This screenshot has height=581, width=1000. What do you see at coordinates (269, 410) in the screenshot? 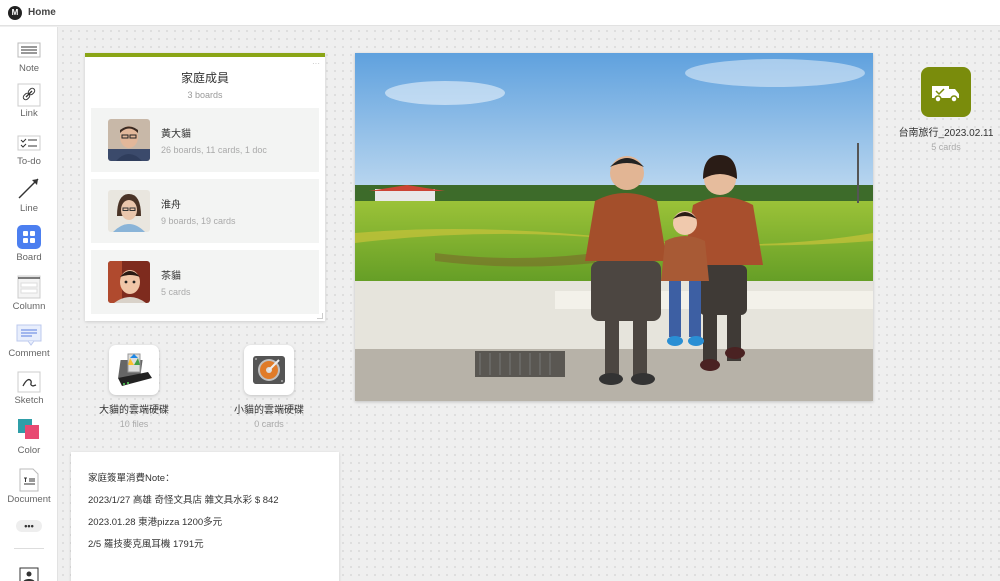
I see `drive-name: 小貓的雲端硬碟` at bounding box center [269, 410].